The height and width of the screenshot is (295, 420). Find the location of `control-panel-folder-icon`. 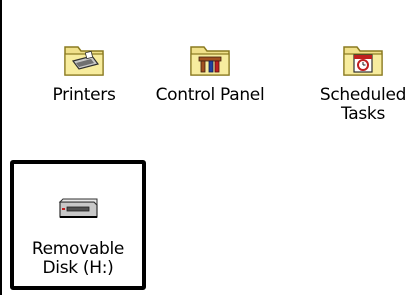

control-panel-folder-icon is located at coordinates (210, 58).